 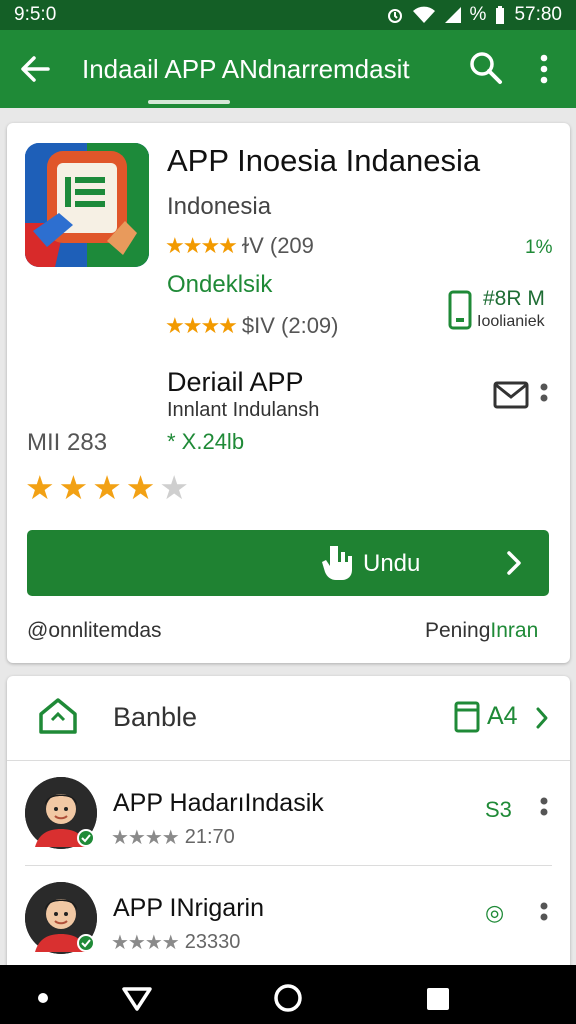 I want to click on list-item-right: ◎, so click(x=495, y=912).